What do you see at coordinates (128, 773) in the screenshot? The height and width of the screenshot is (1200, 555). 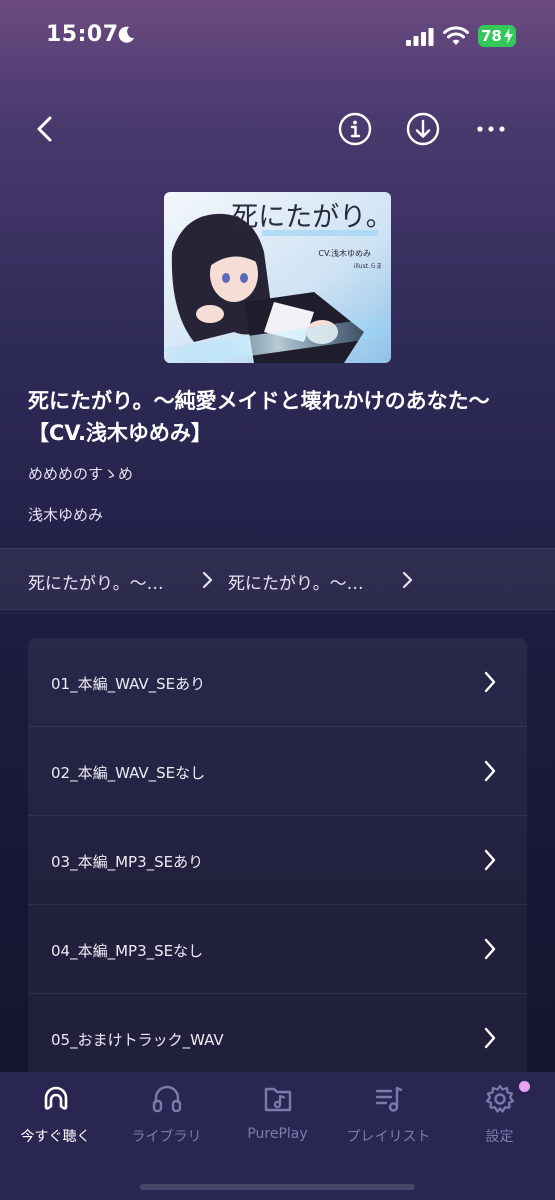 I see `track-label: 02_本編_WAV_SEなし` at bounding box center [128, 773].